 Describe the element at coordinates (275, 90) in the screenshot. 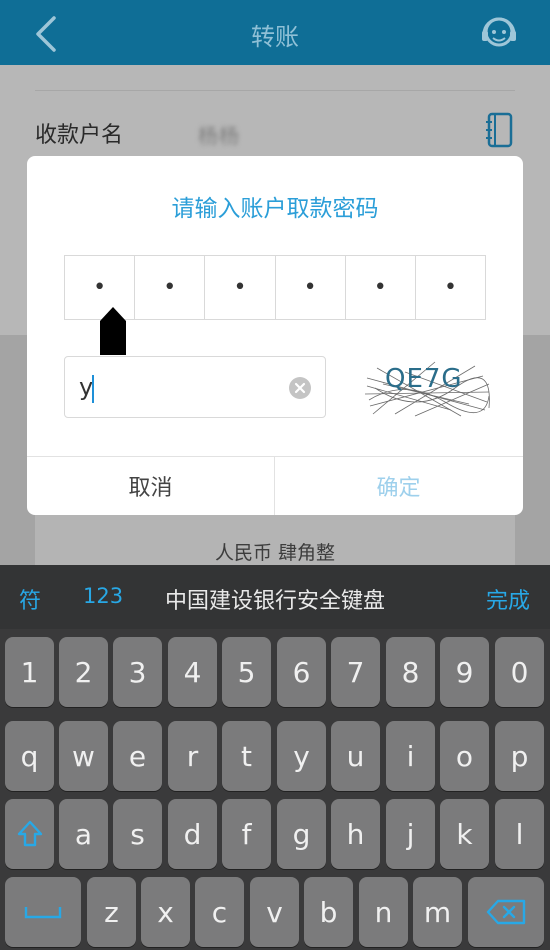

I see `divider` at that location.